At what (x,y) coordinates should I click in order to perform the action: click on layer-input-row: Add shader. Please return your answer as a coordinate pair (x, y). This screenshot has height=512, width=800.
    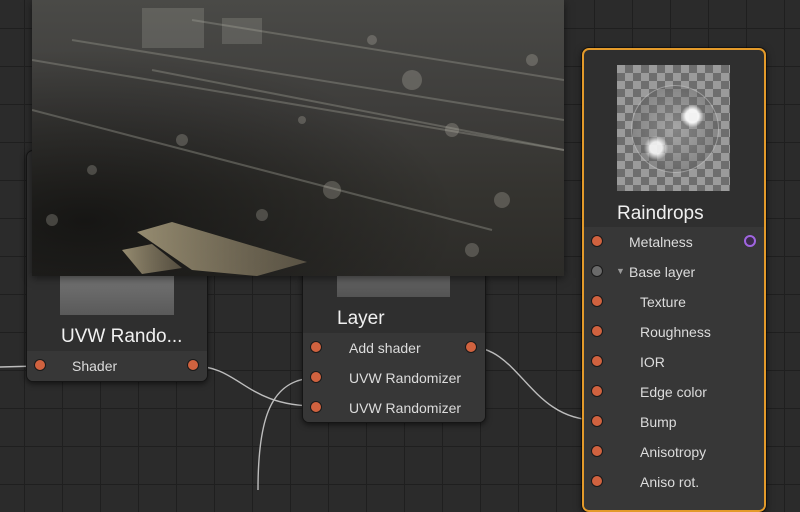
    Looking at the image, I should click on (394, 348).